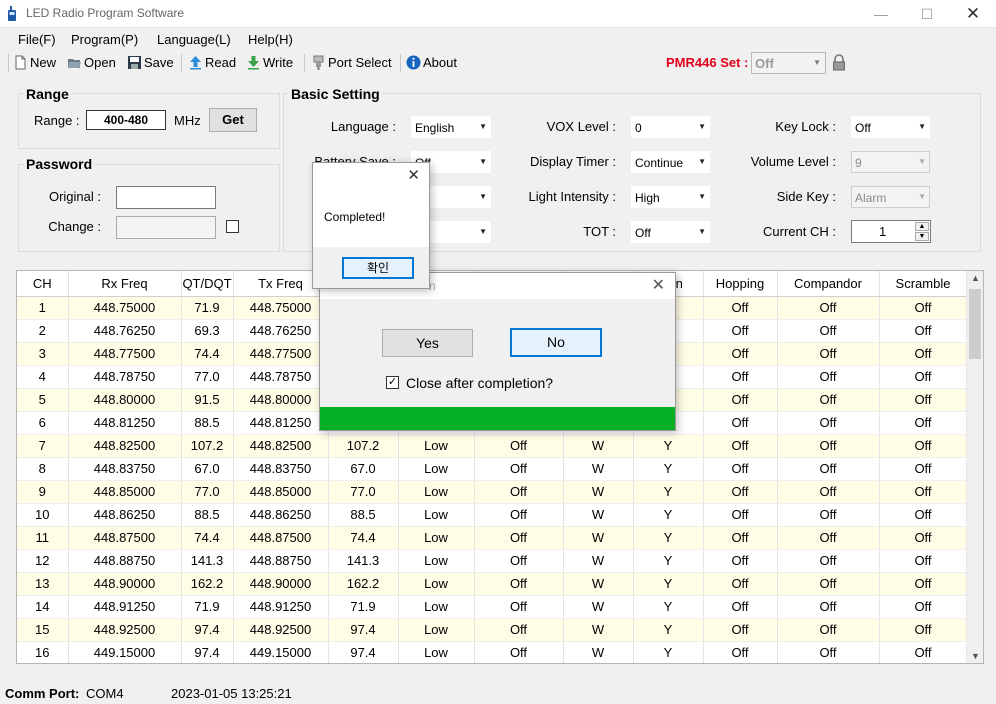 The height and width of the screenshot is (704, 996). I want to click on write-button: Write, so click(269, 62).